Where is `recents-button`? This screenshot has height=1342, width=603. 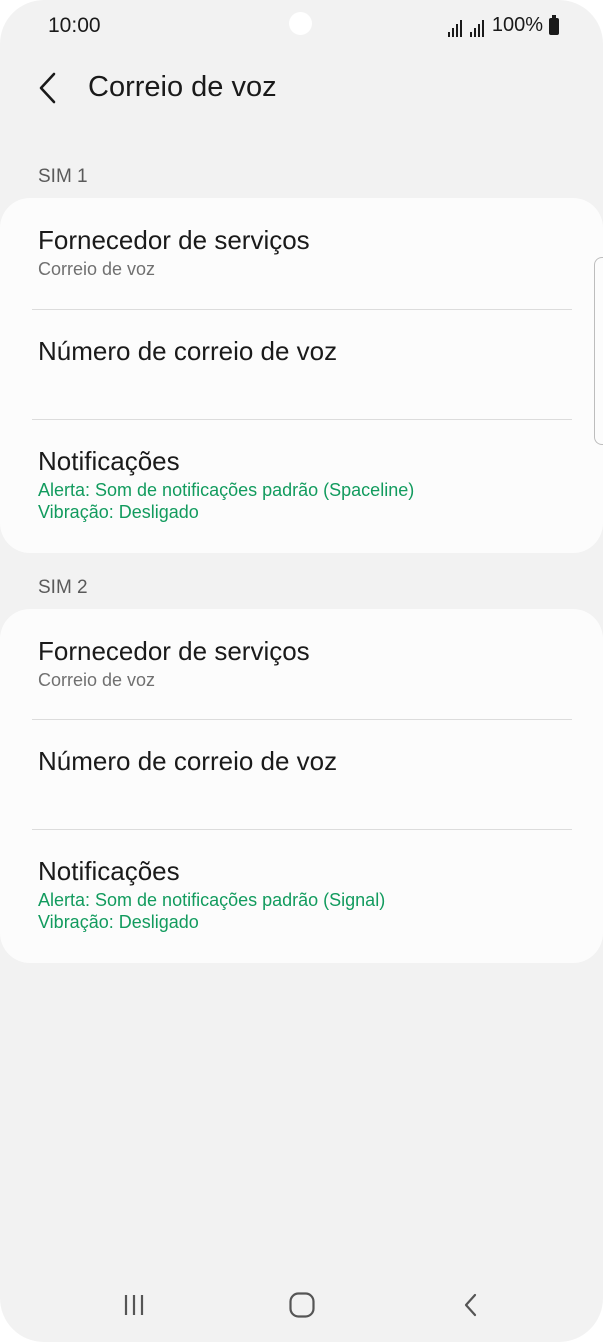
recents-button is located at coordinates (134, 1305).